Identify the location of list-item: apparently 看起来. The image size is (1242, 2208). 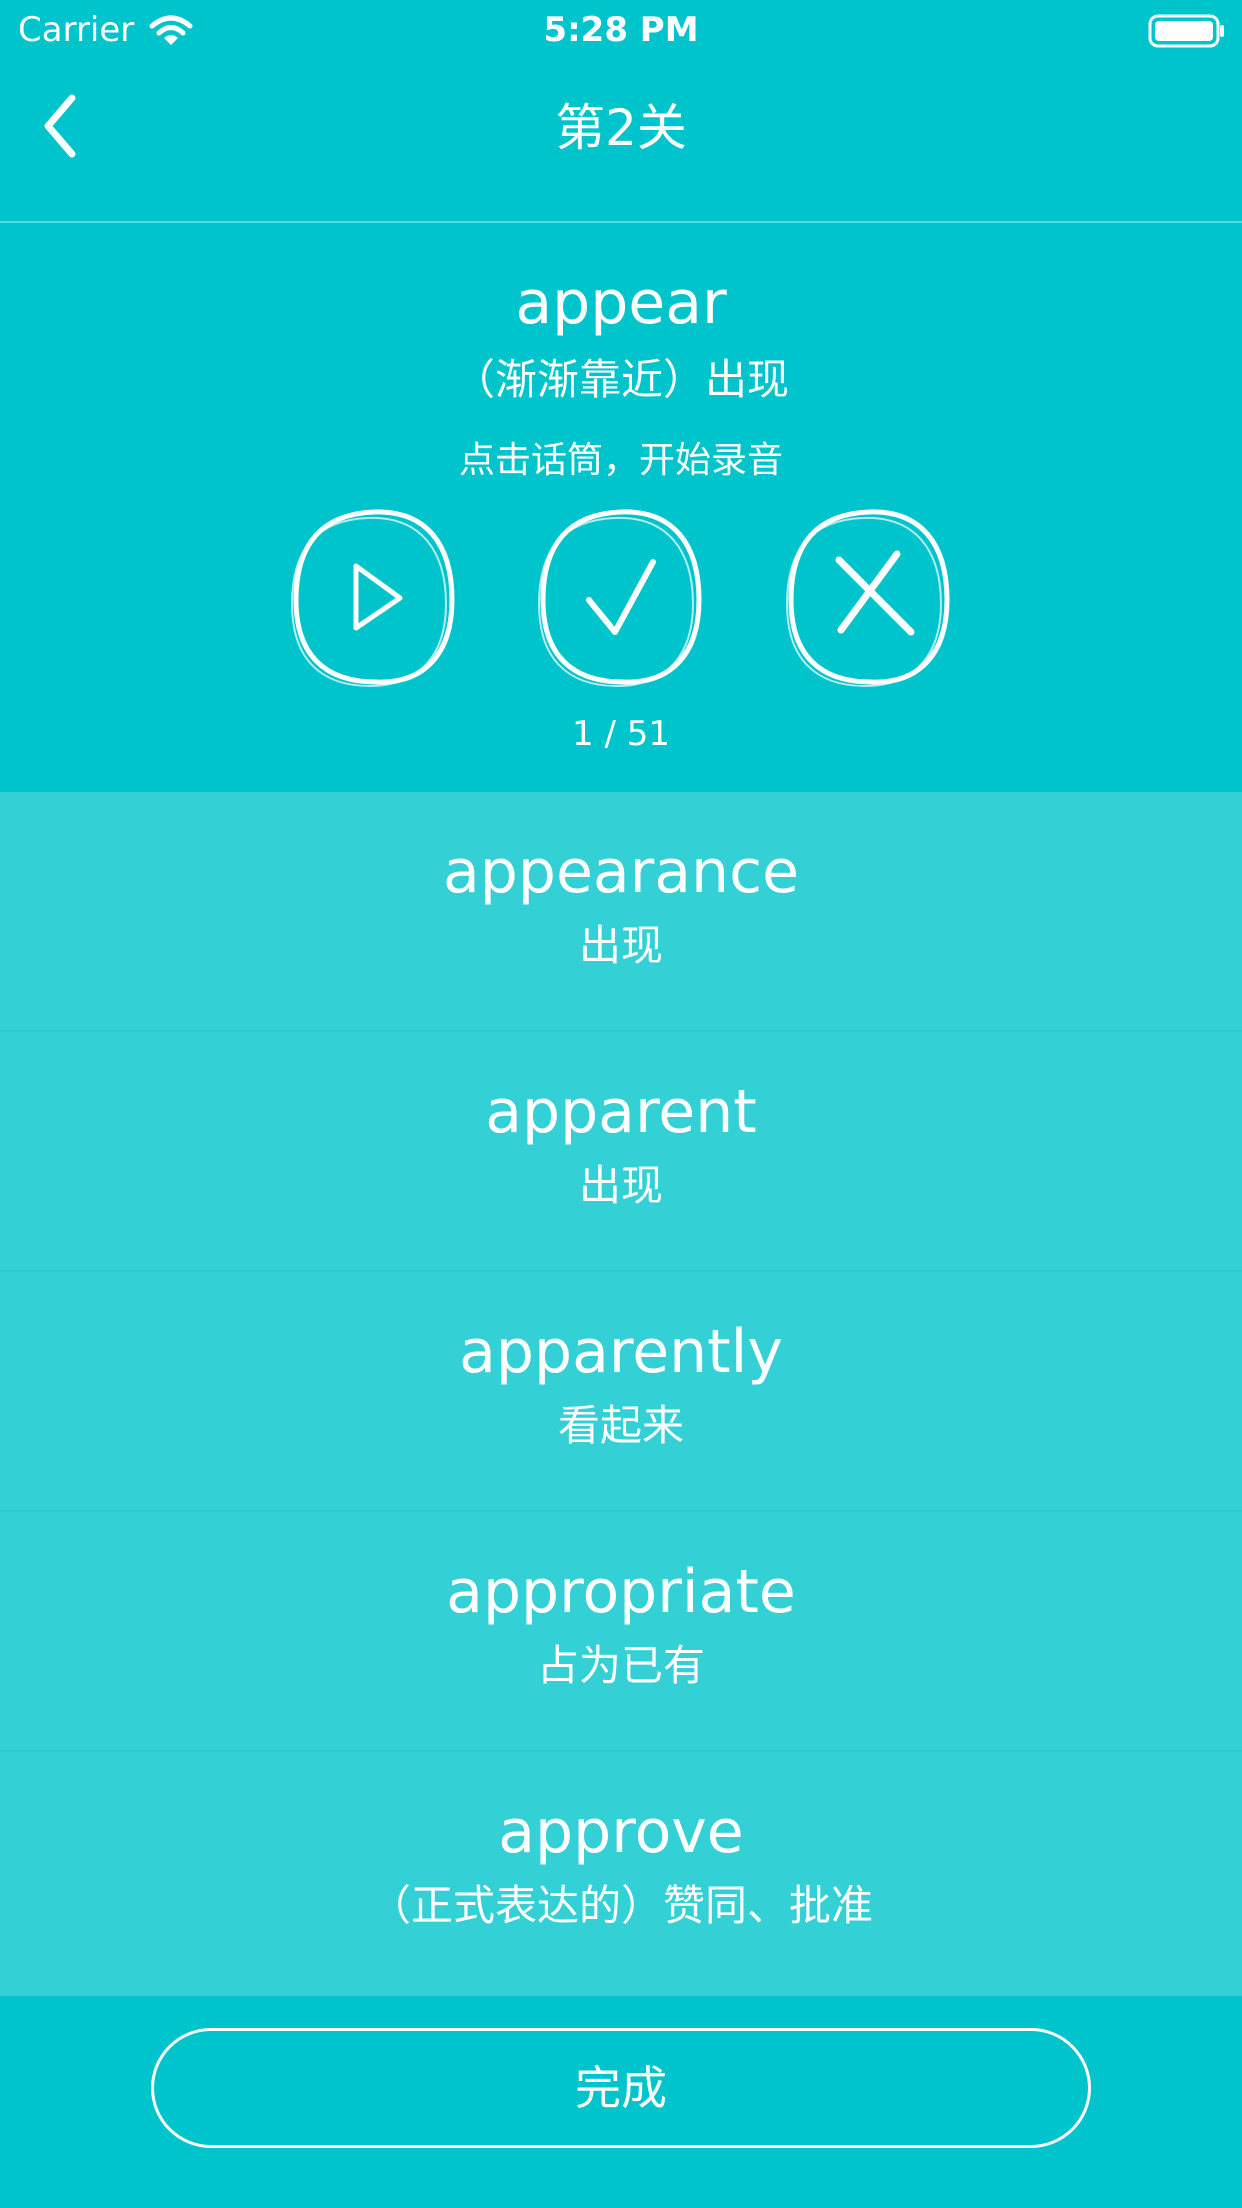
(621, 1392).